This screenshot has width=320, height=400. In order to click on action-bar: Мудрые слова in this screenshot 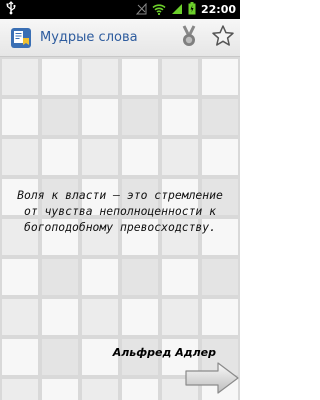, I will do `click(120, 38)`.